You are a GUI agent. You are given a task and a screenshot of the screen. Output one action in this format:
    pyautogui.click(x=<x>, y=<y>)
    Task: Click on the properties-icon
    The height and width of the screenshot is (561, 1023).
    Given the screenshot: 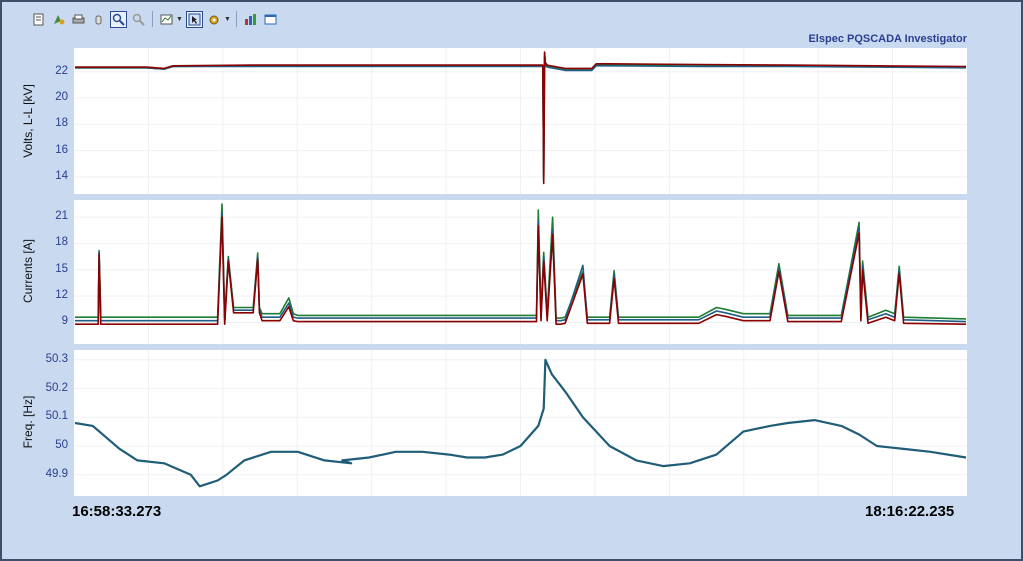 What is the action you would take?
    pyautogui.click(x=38, y=19)
    